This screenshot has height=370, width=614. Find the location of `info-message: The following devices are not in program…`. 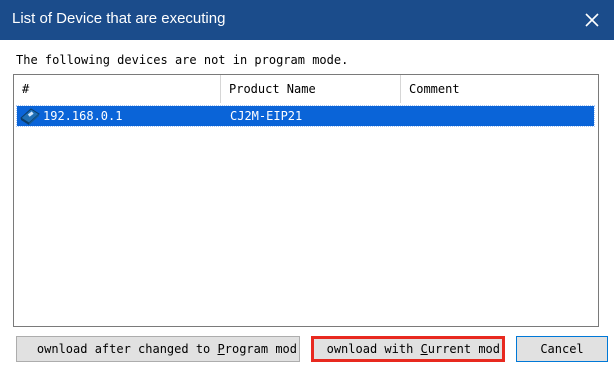

info-message: The following devices are not in program… is located at coordinates (182, 60).